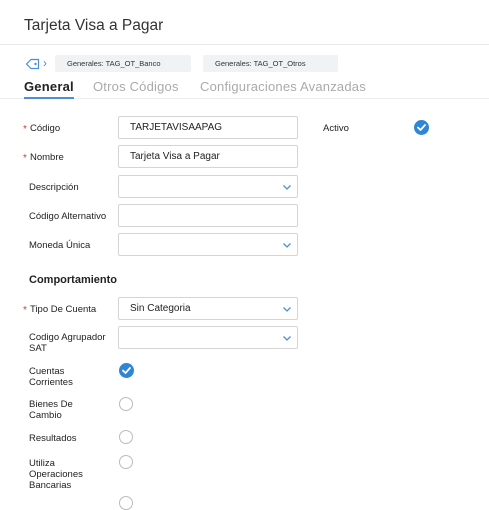  I want to click on moneda-unica-select, so click(208, 244).